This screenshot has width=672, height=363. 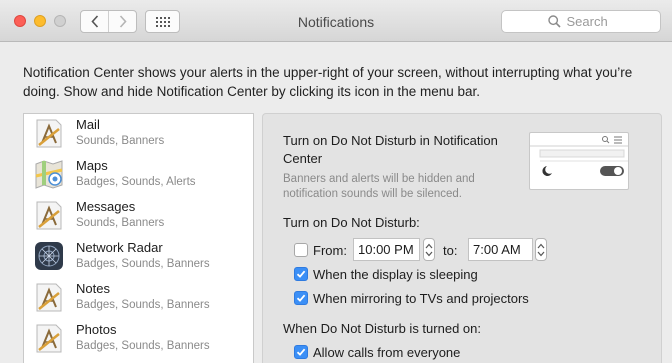 I want to click on from-time-stepper, so click(x=429, y=249).